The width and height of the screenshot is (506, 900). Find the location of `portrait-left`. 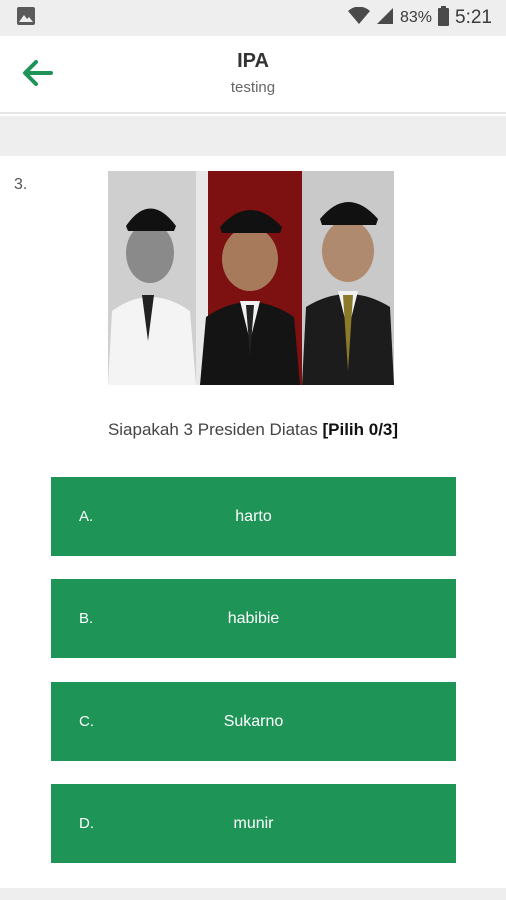

portrait-left is located at coordinates (152, 278).